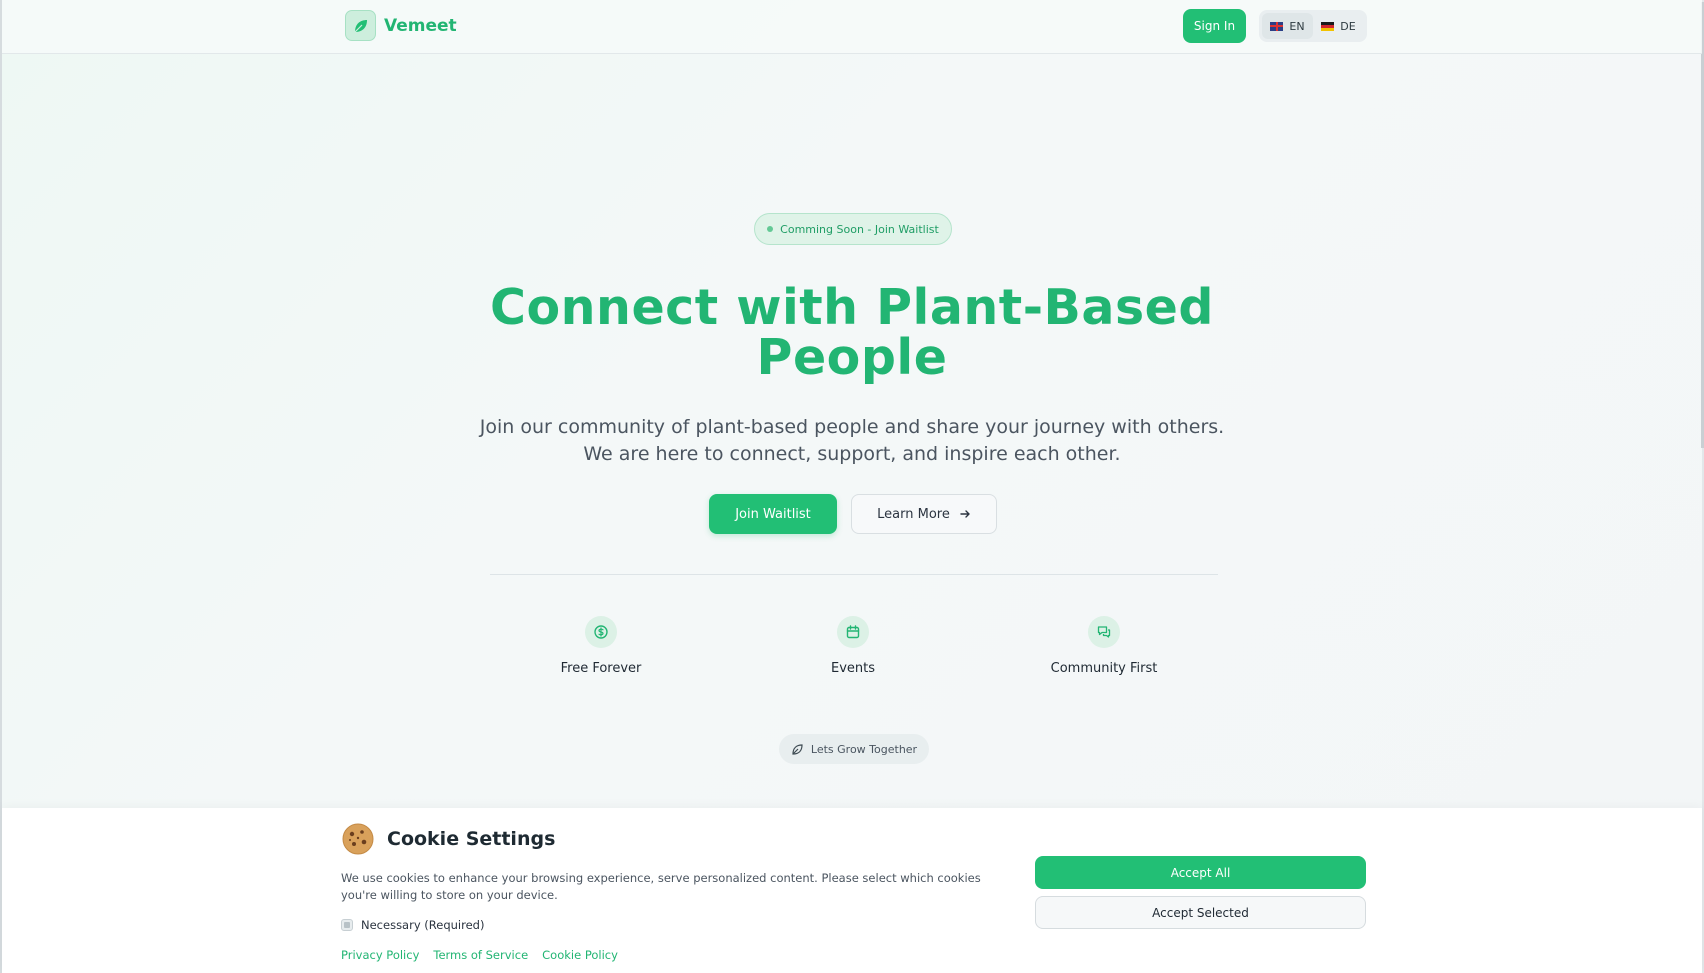  Describe the element at coordinates (859, 229) in the screenshot. I see `badge-text: Comming Soon - Join Waitlist` at that location.